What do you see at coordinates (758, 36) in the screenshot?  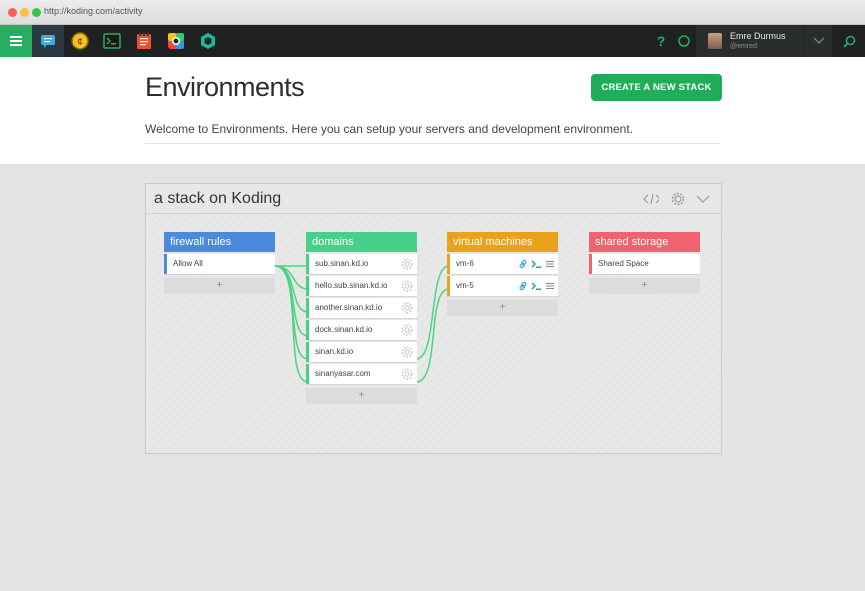 I see `user-name: Emre Durmus` at bounding box center [758, 36].